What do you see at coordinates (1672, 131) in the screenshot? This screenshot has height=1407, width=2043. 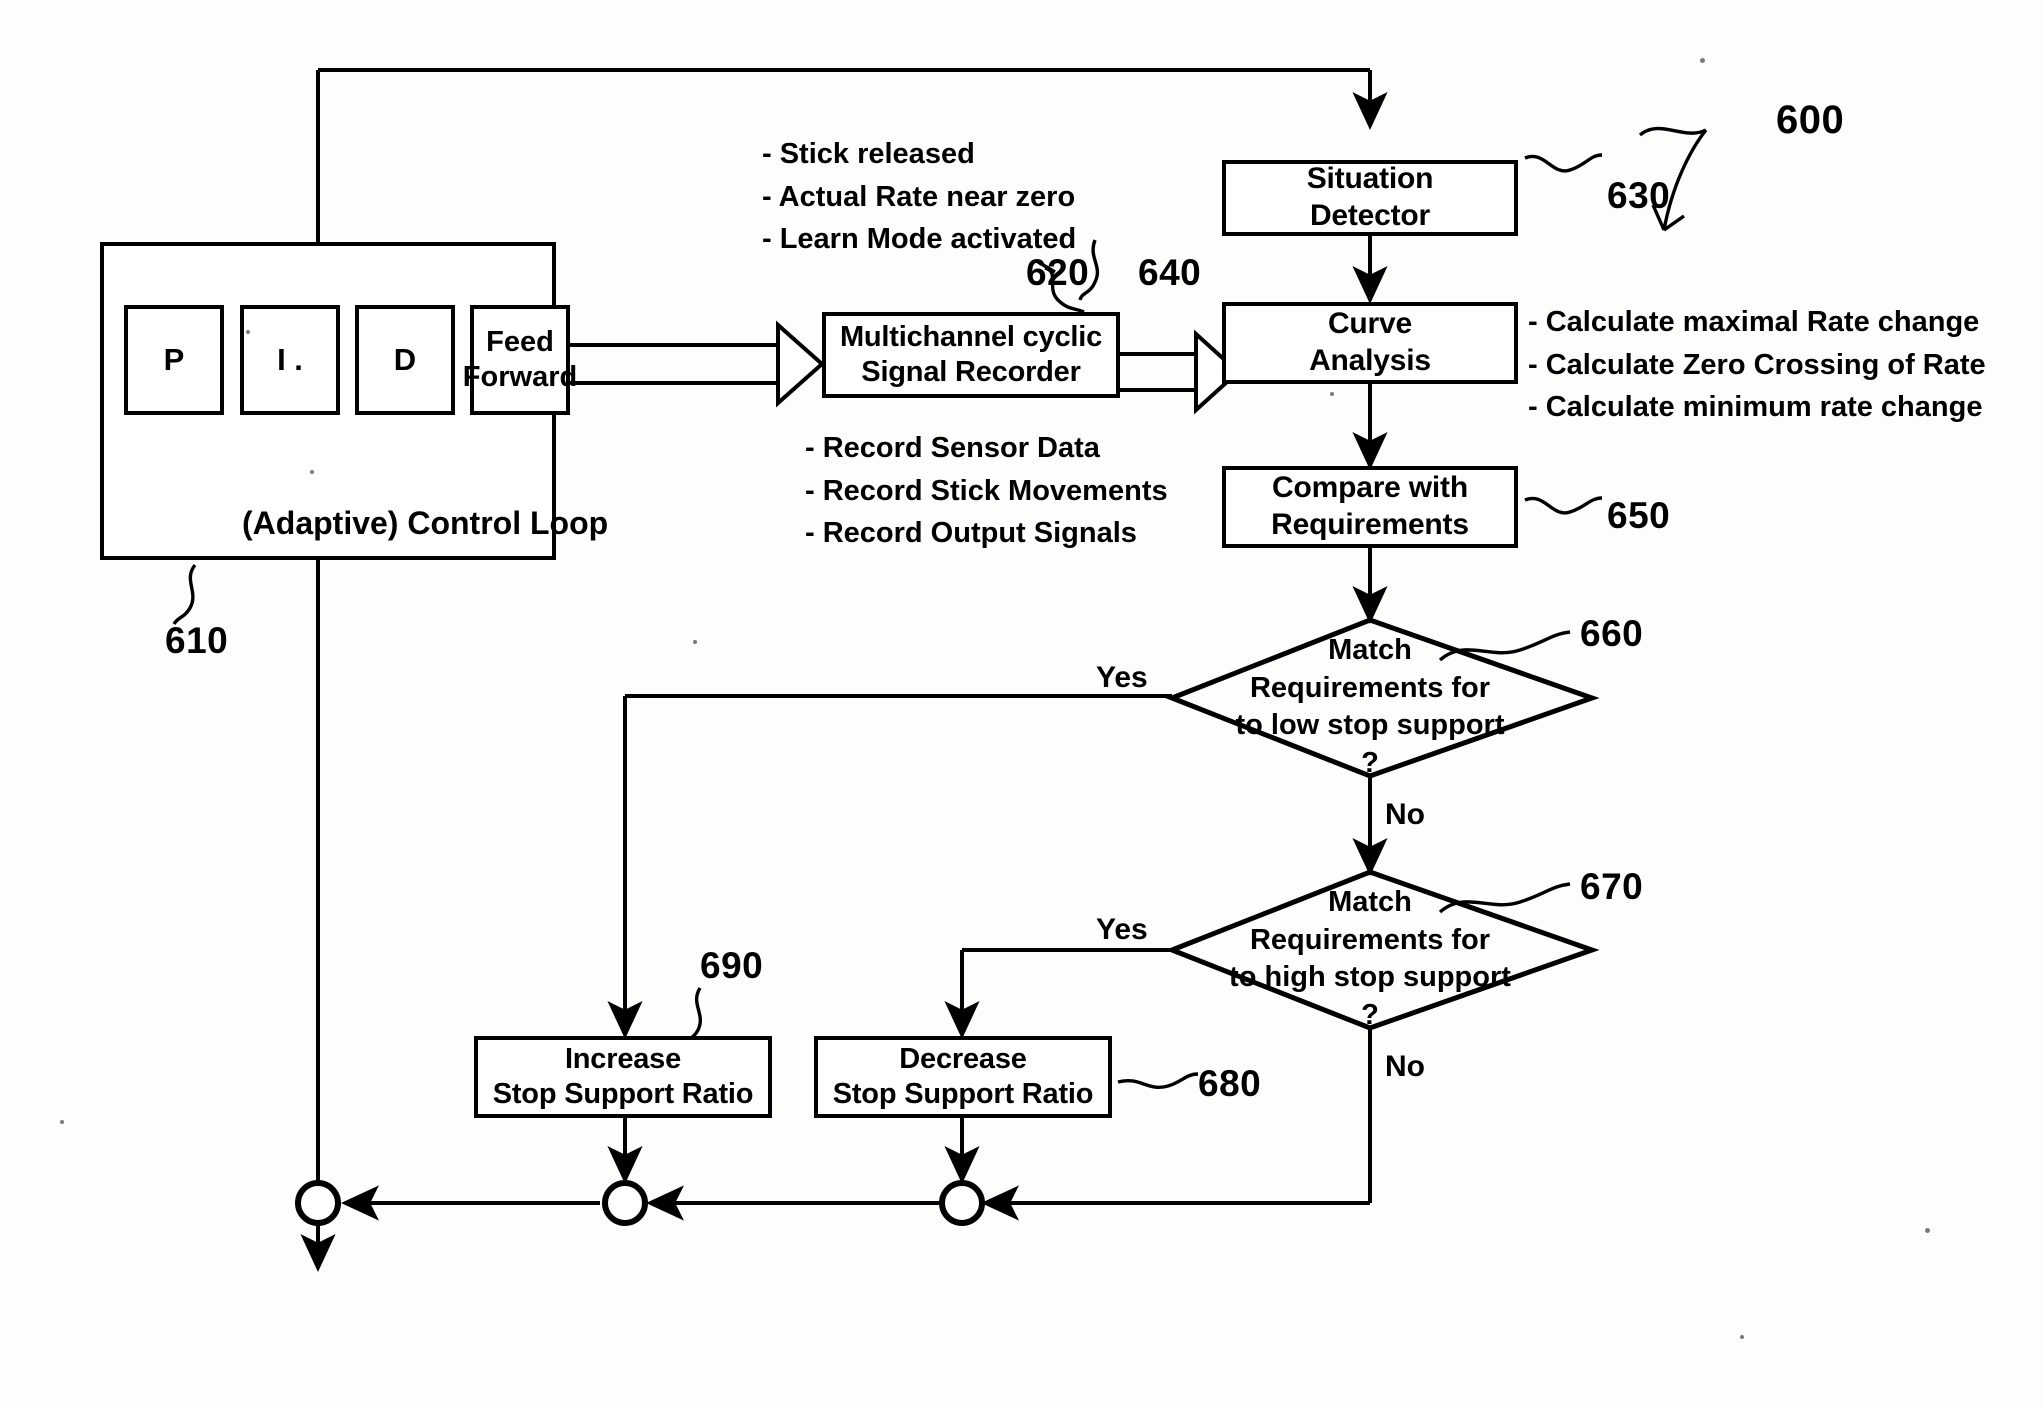 I see `leader-600-a` at bounding box center [1672, 131].